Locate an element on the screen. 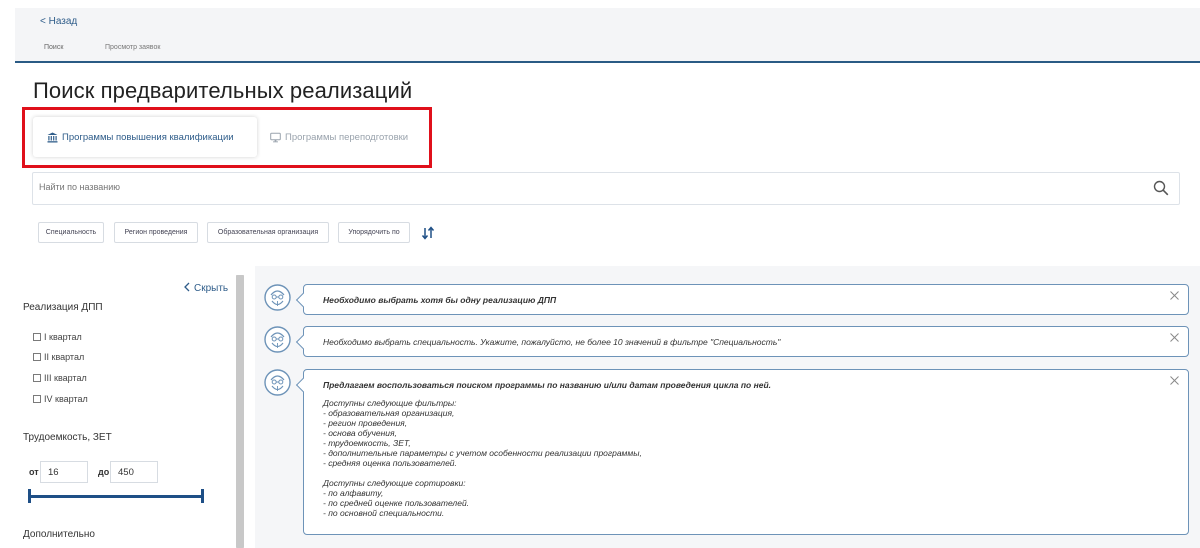  additional-heading: Дополнительно is located at coordinates (59, 534).